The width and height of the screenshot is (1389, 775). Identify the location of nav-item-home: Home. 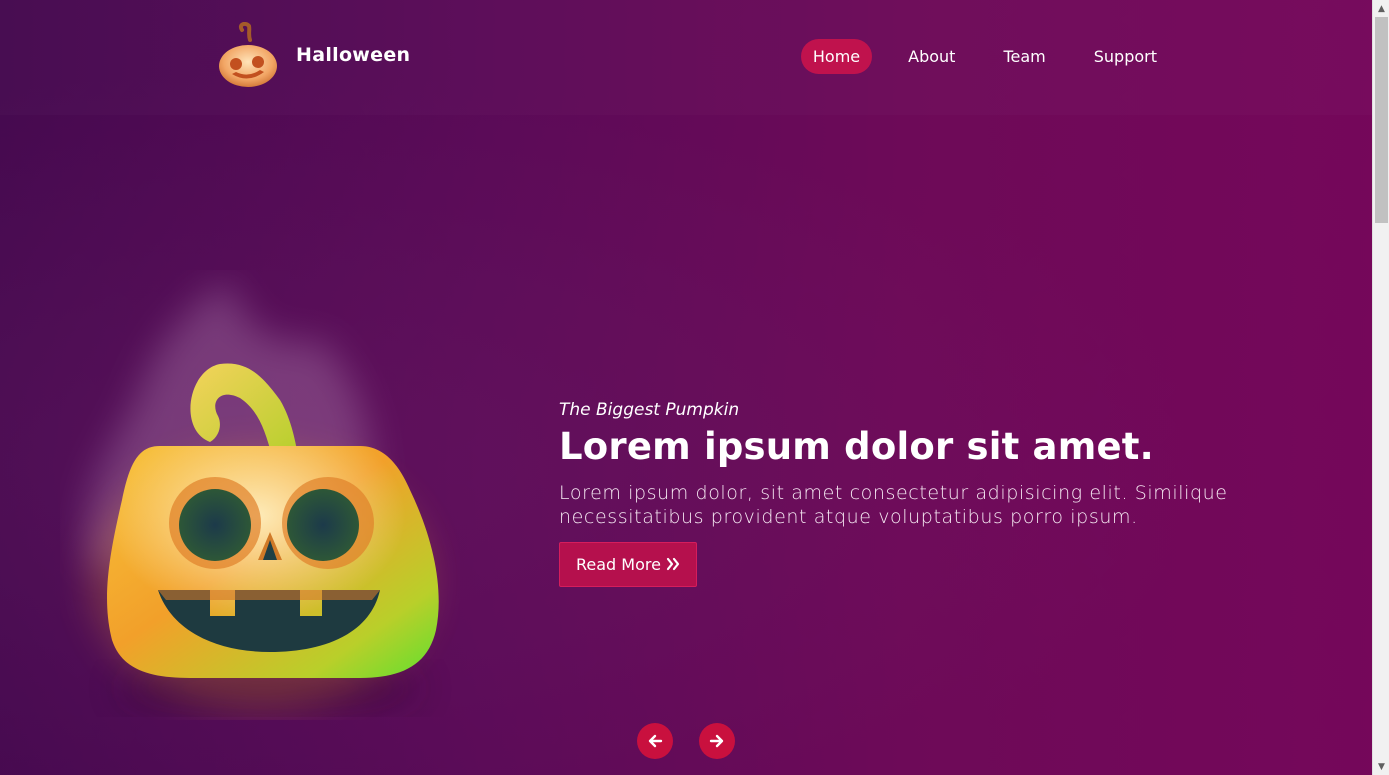
(836, 56).